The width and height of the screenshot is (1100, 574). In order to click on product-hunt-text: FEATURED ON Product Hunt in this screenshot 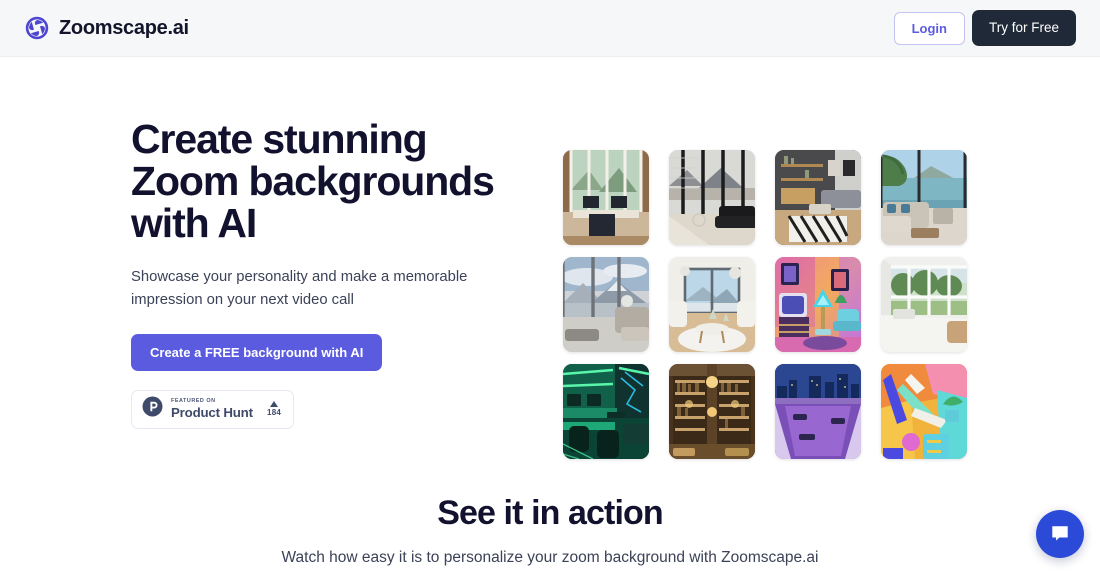, I will do `click(215, 409)`.